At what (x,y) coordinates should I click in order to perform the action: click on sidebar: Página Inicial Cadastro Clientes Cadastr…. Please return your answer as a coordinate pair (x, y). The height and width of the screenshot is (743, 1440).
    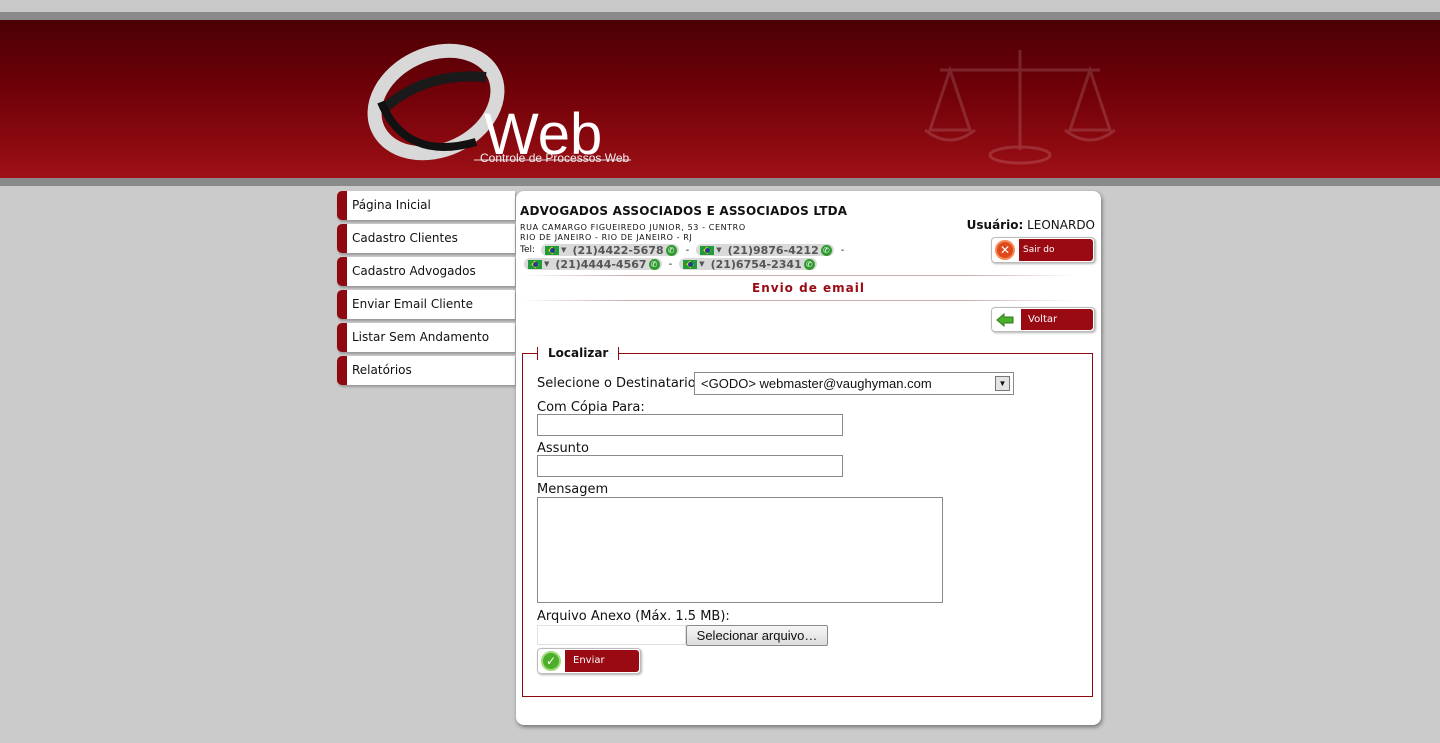
    Looking at the image, I should click on (426, 290).